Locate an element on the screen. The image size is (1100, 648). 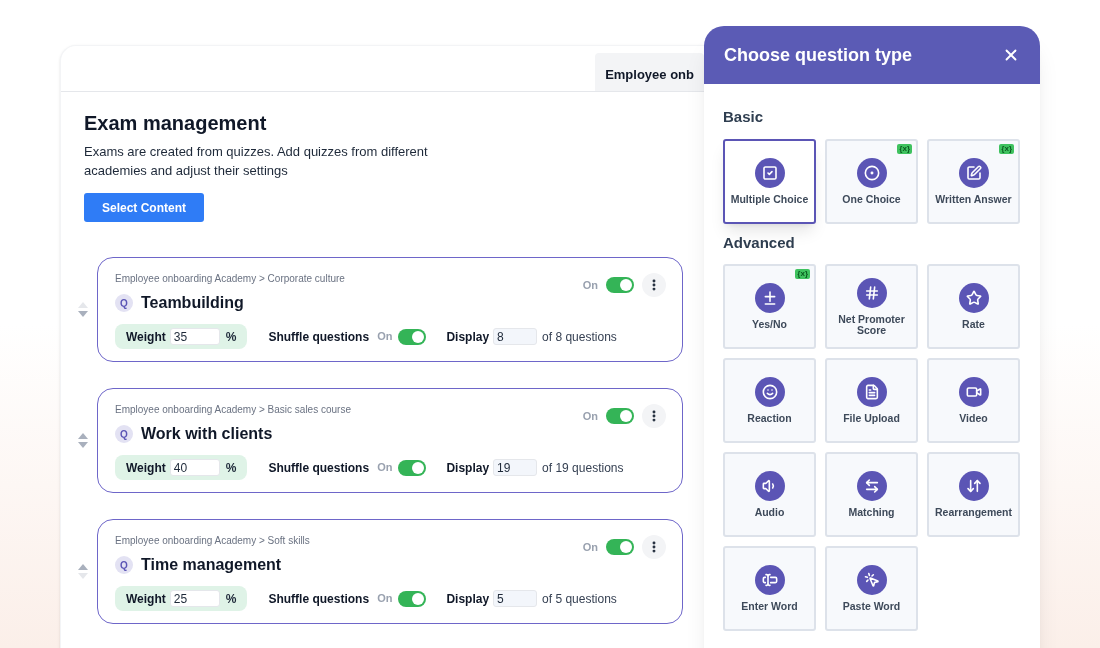
reorder-icon is located at coordinates (973, 486).